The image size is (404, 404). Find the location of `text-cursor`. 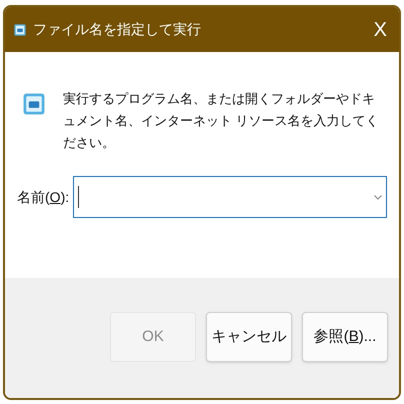

text-cursor is located at coordinates (79, 197).